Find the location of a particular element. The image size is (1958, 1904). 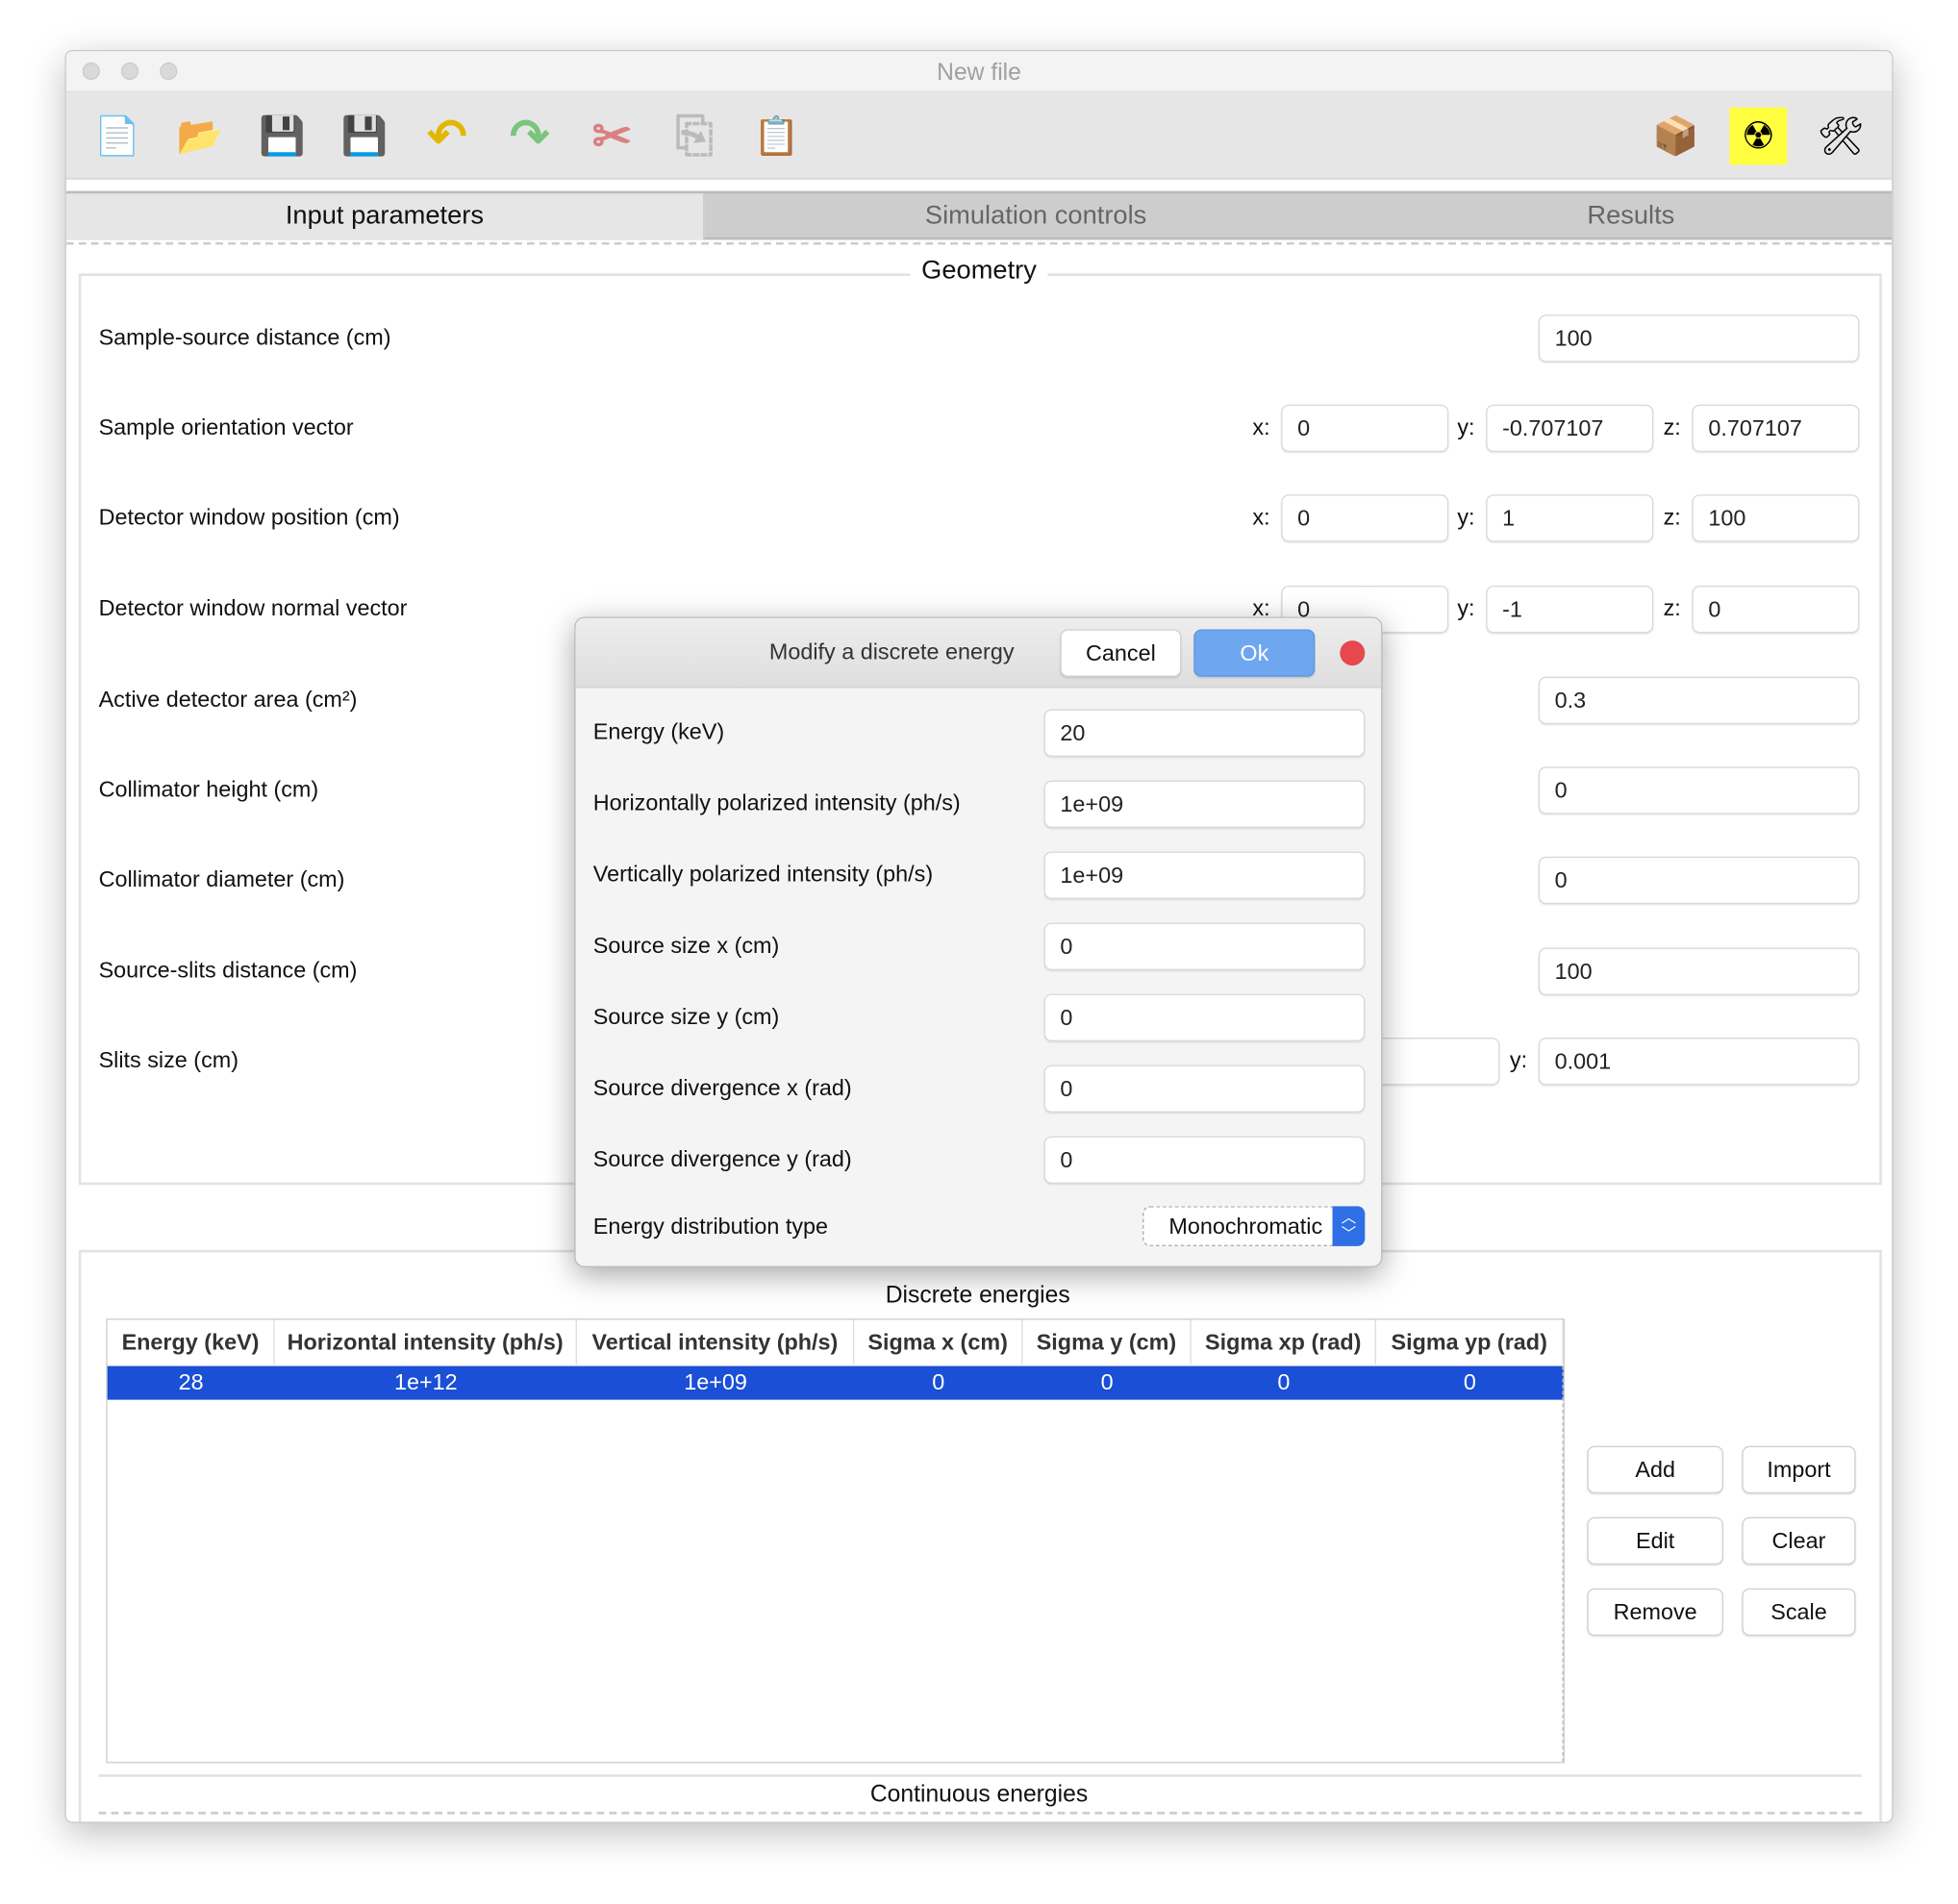

column-header: Vertical intensity (ph/s) is located at coordinates (716, 1342).